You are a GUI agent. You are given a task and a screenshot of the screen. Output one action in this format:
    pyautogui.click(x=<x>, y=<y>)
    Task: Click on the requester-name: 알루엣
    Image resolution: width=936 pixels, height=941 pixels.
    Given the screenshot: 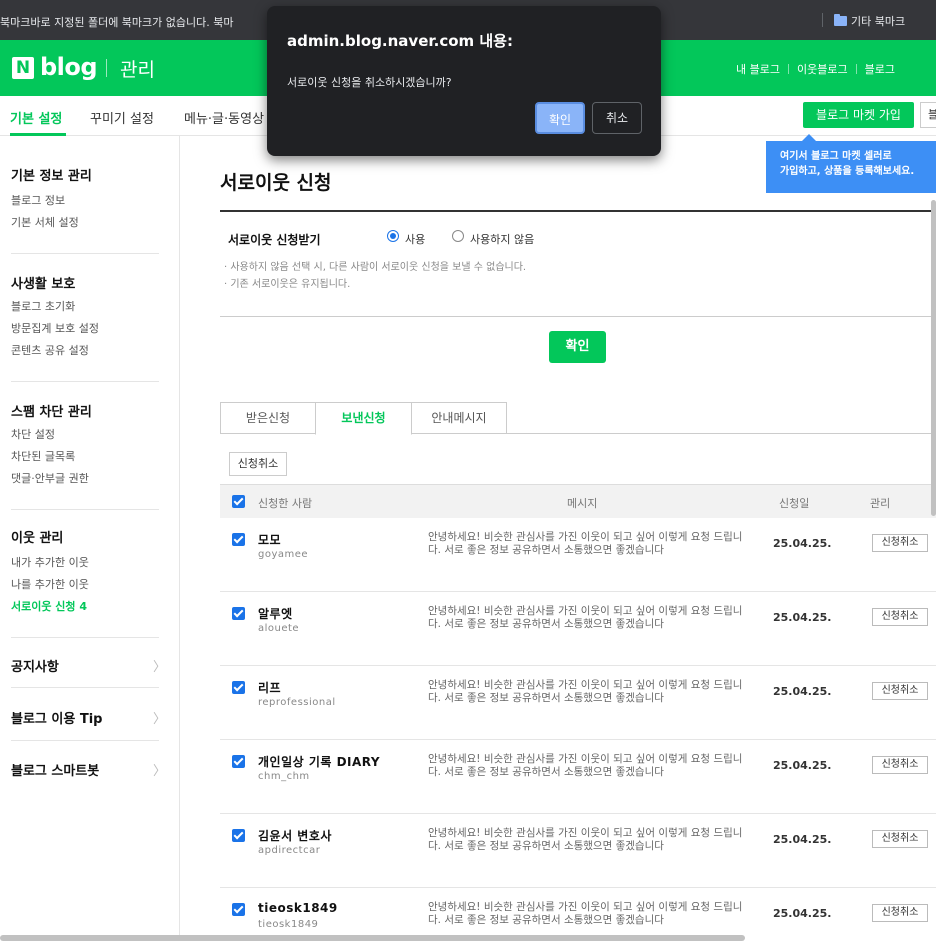 What is the action you would take?
    pyautogui.click(x=275, y=614)
    